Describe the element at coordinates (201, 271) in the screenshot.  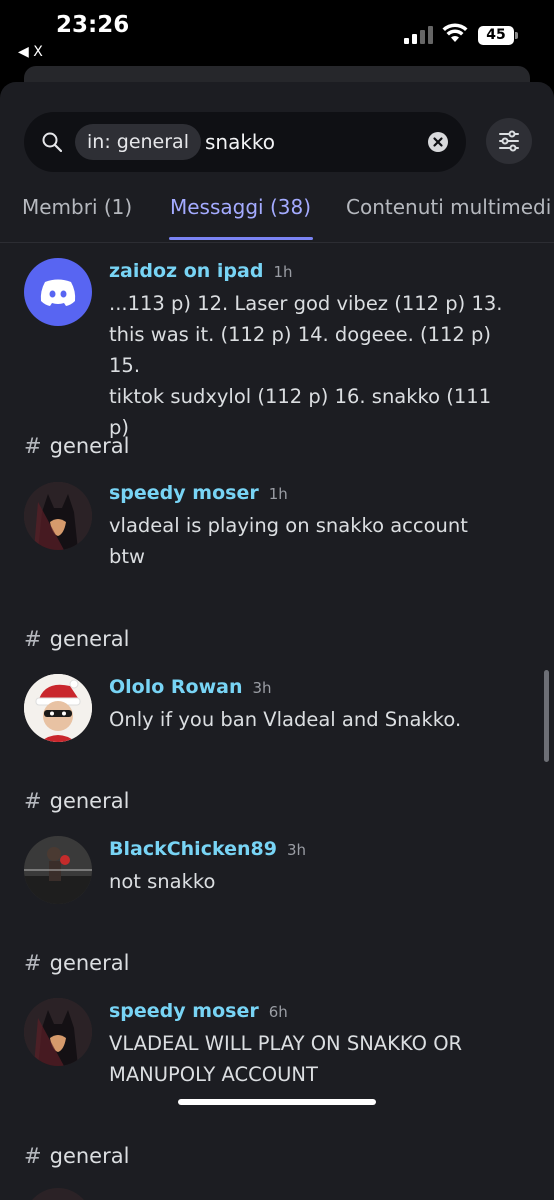
I see `message-author: zaidoz on ipad 1h` at that location.